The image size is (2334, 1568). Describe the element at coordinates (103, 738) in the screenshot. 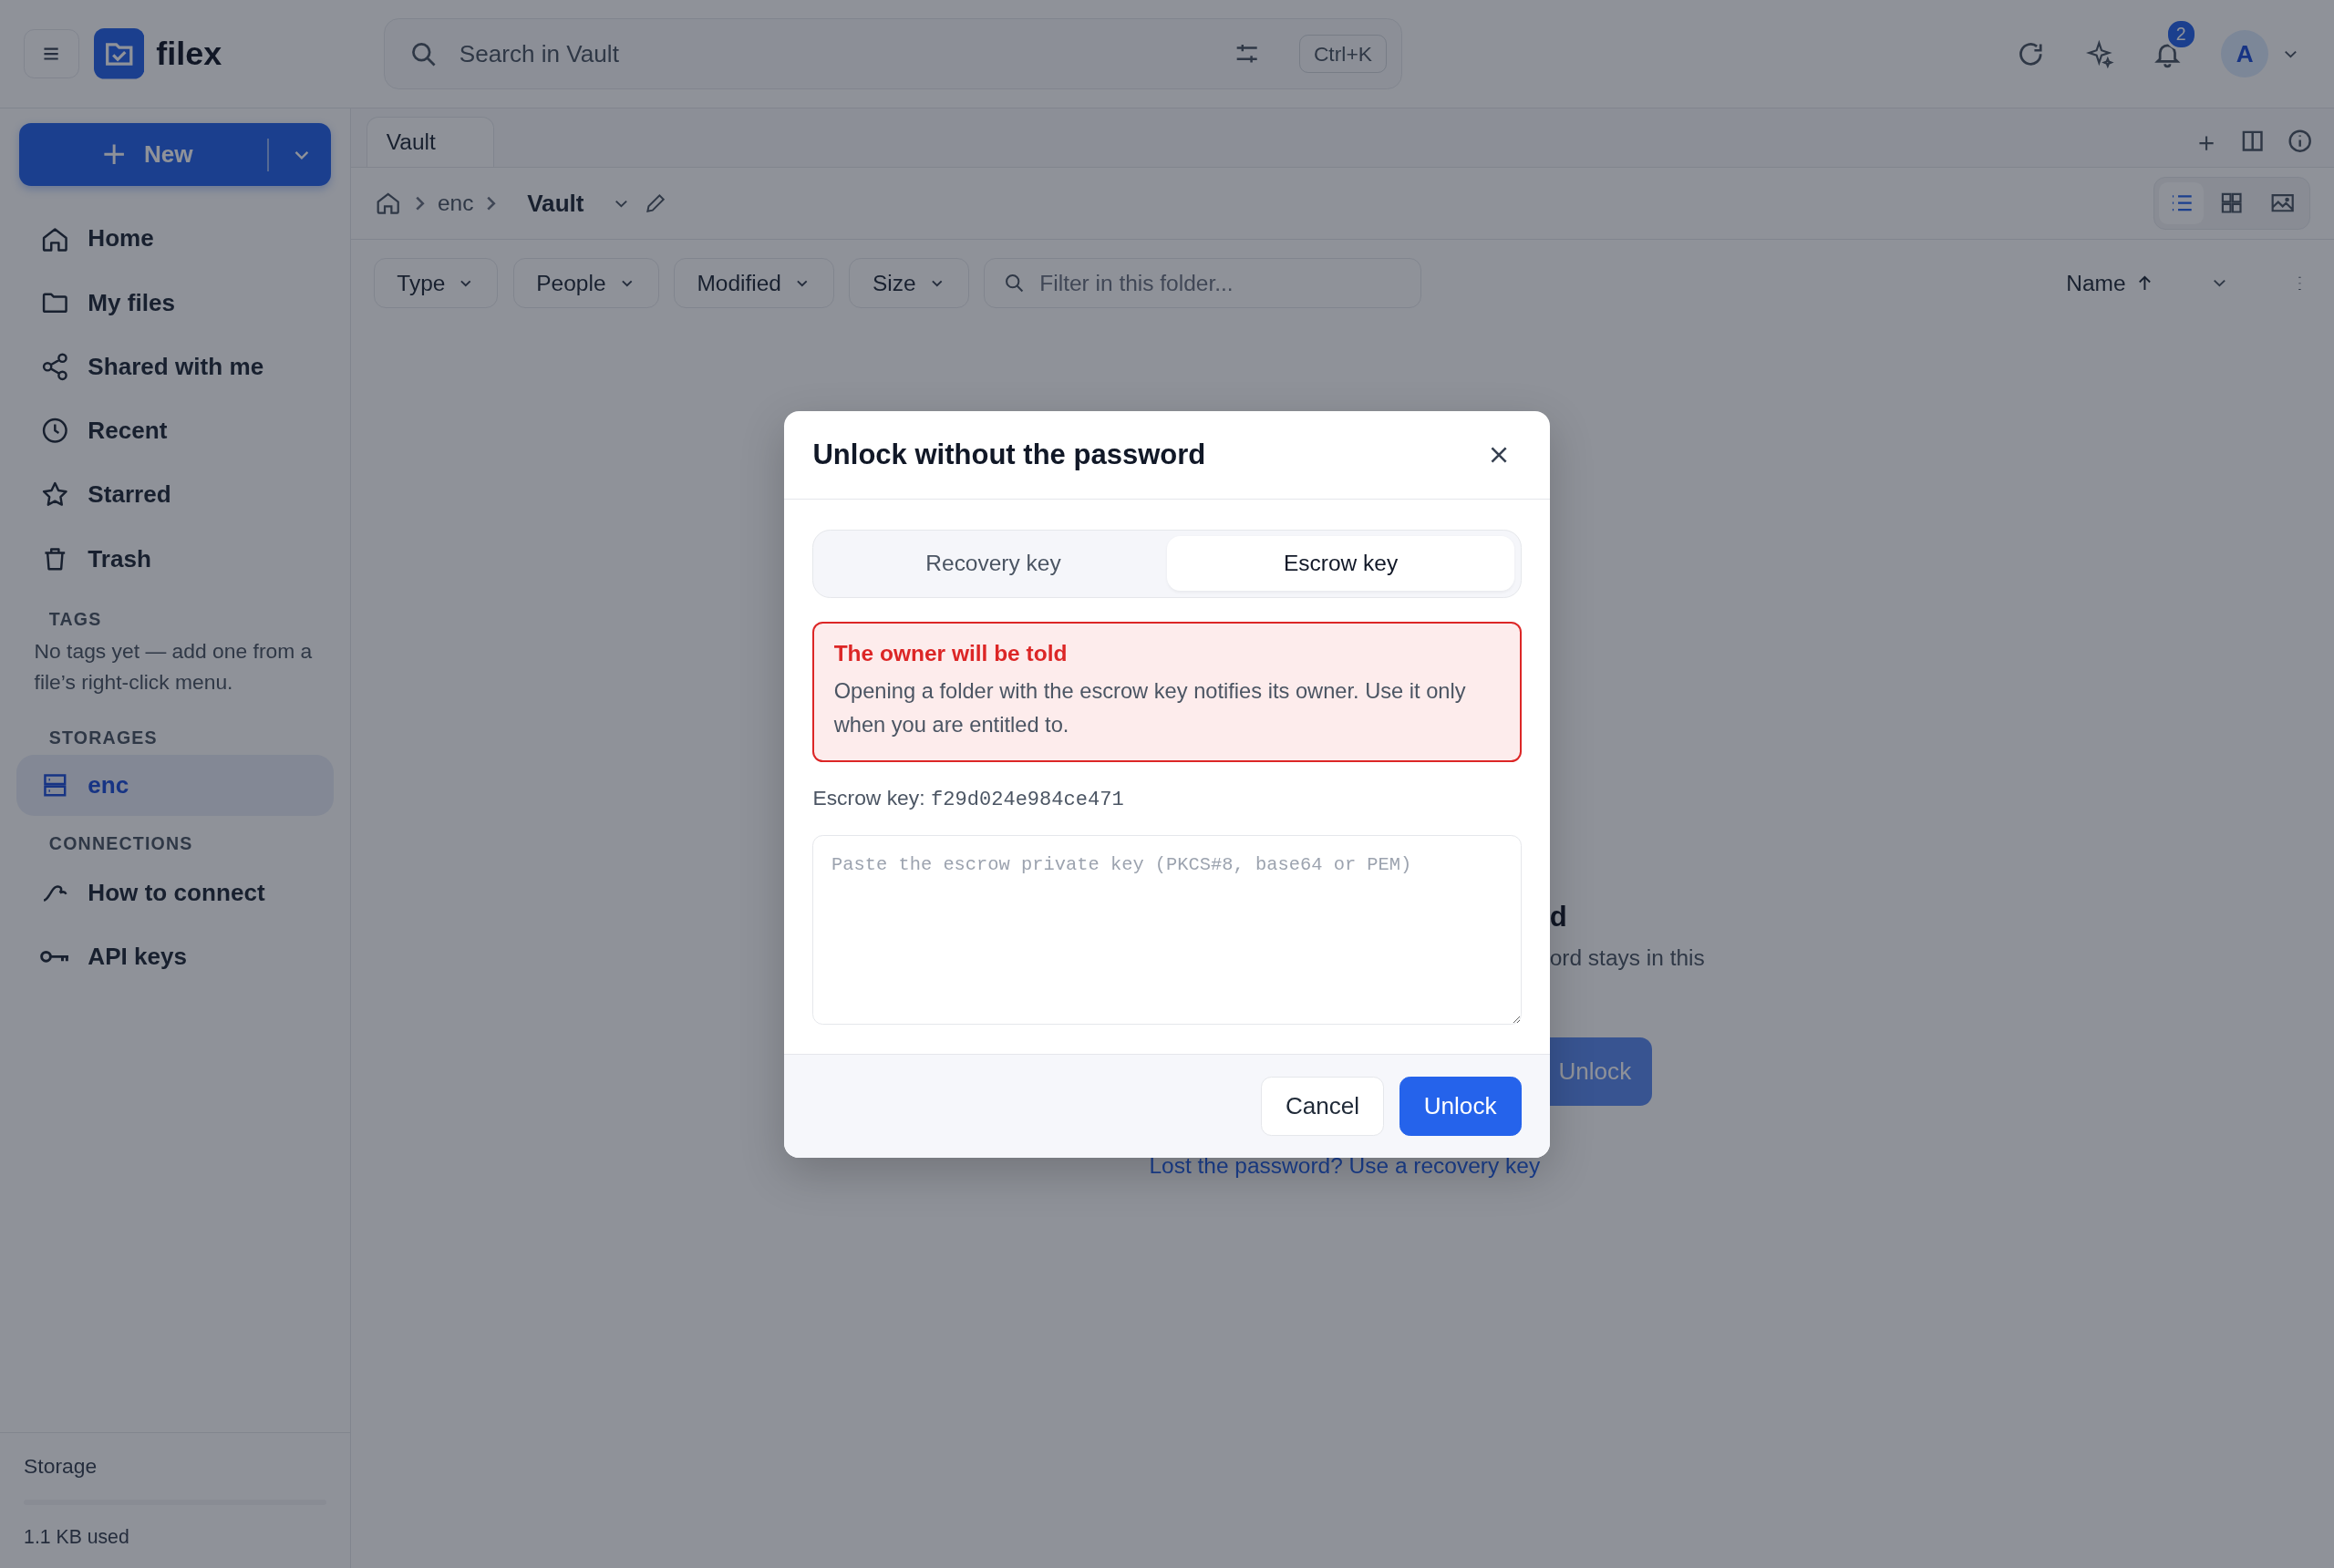

I see `section-heading: STORAGES` at that location.